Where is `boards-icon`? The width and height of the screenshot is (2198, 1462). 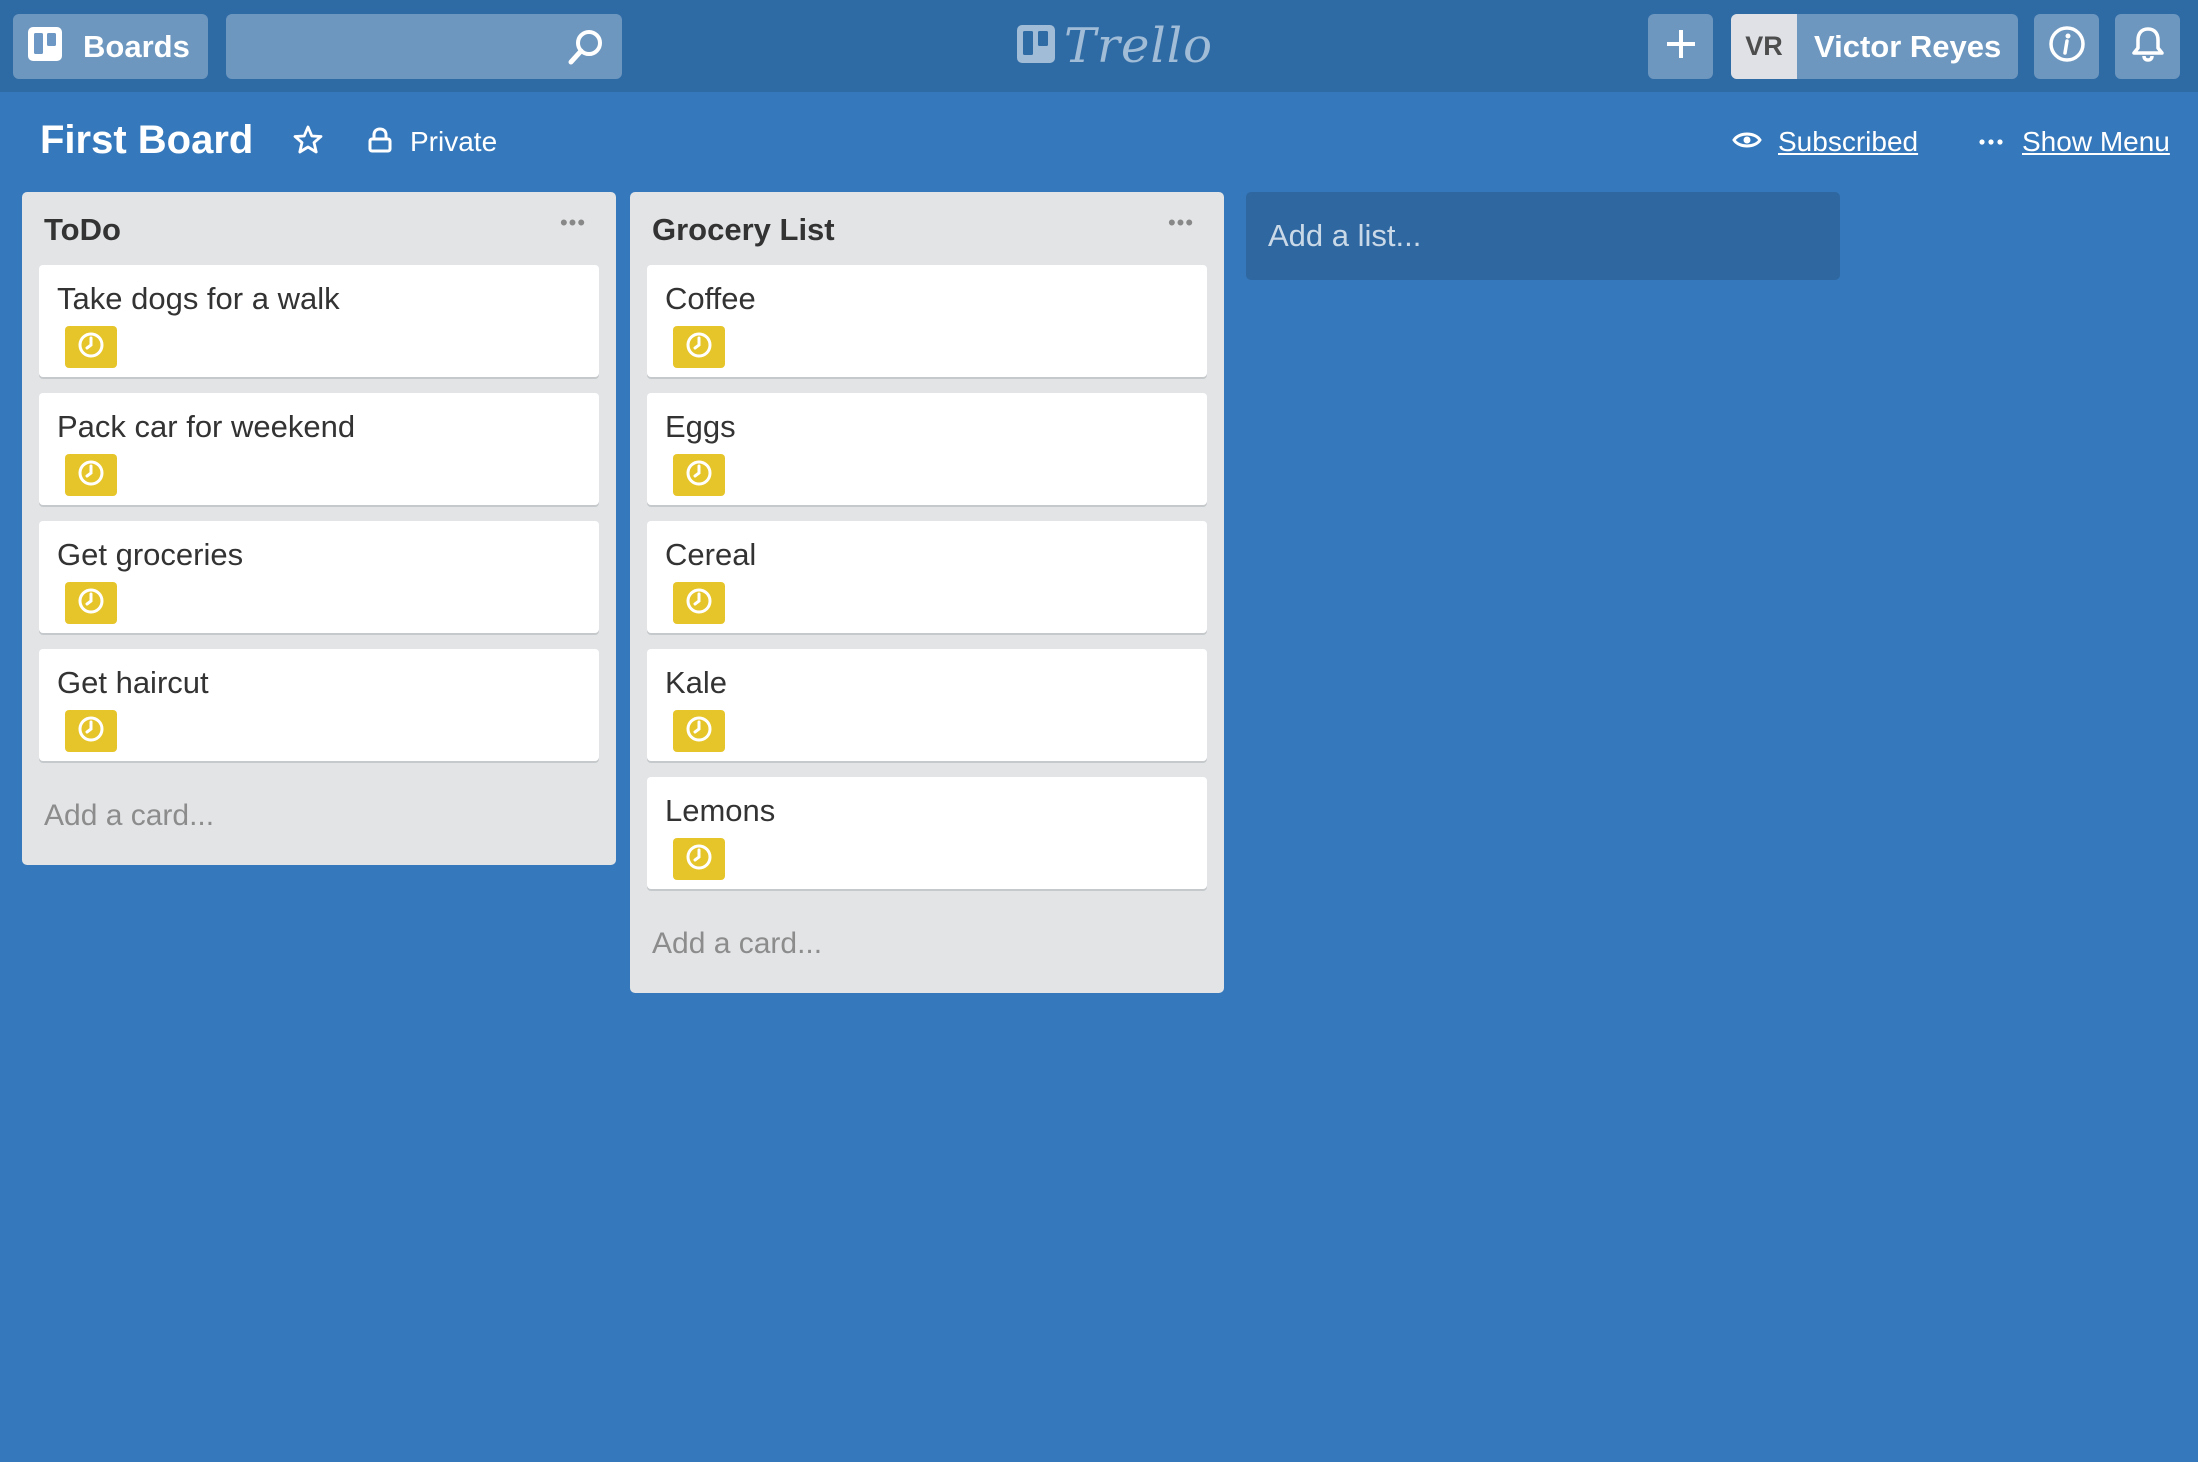
boards-icon is located at coordinates (45, 46).